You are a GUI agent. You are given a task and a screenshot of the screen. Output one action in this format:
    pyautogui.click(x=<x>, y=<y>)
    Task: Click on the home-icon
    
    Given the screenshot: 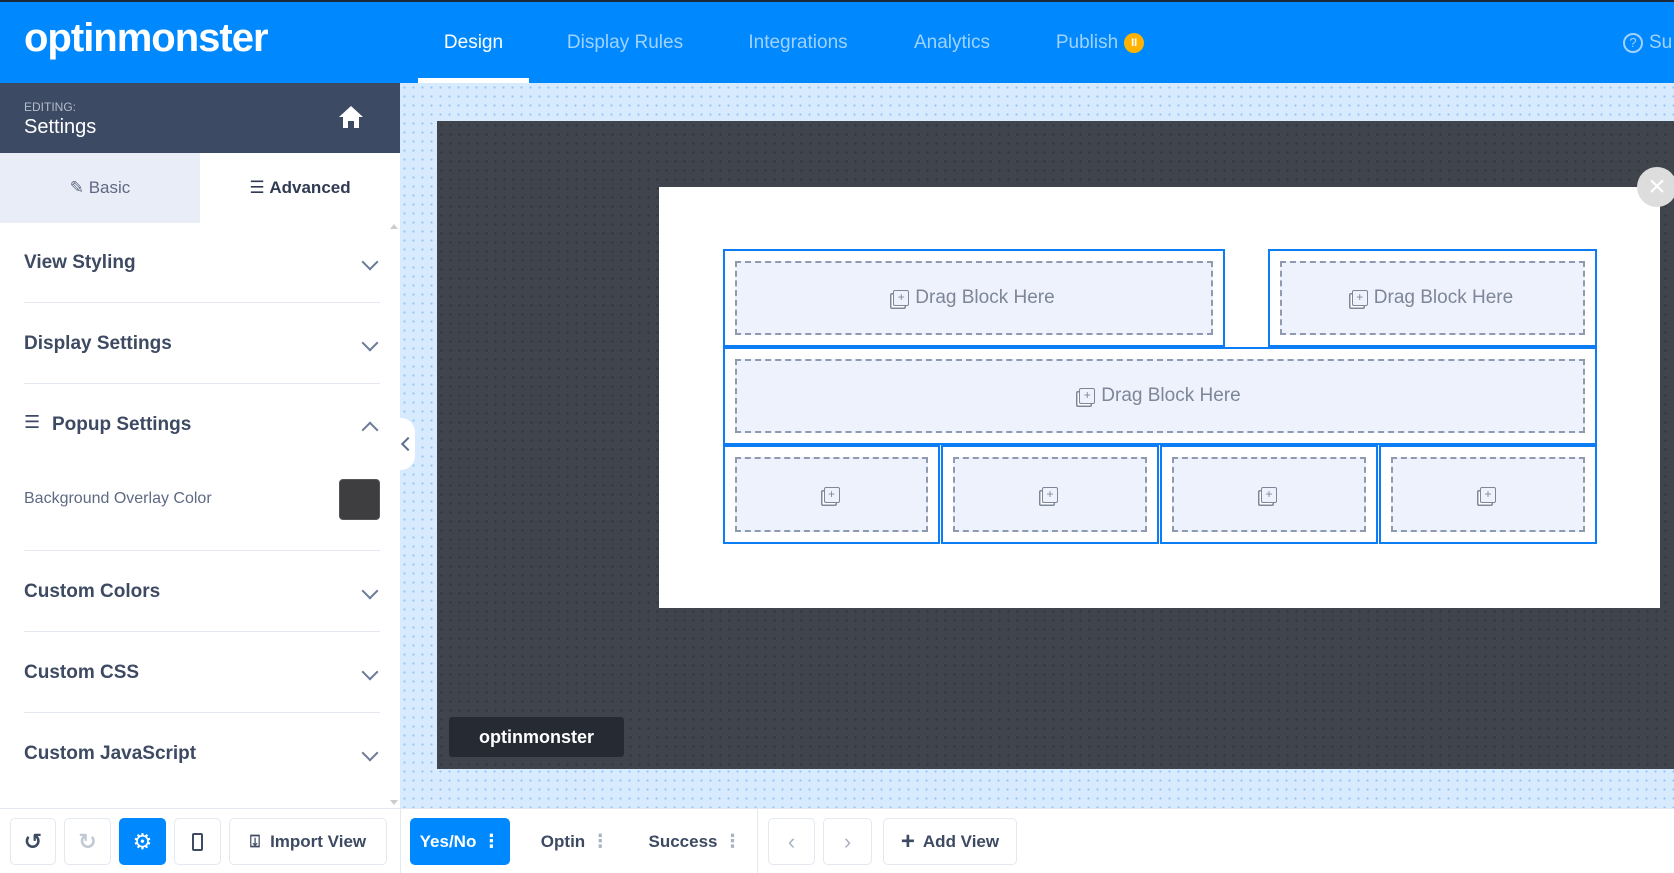 What is the action you would take?
    pyautogui.click(x=351, y=117)
    